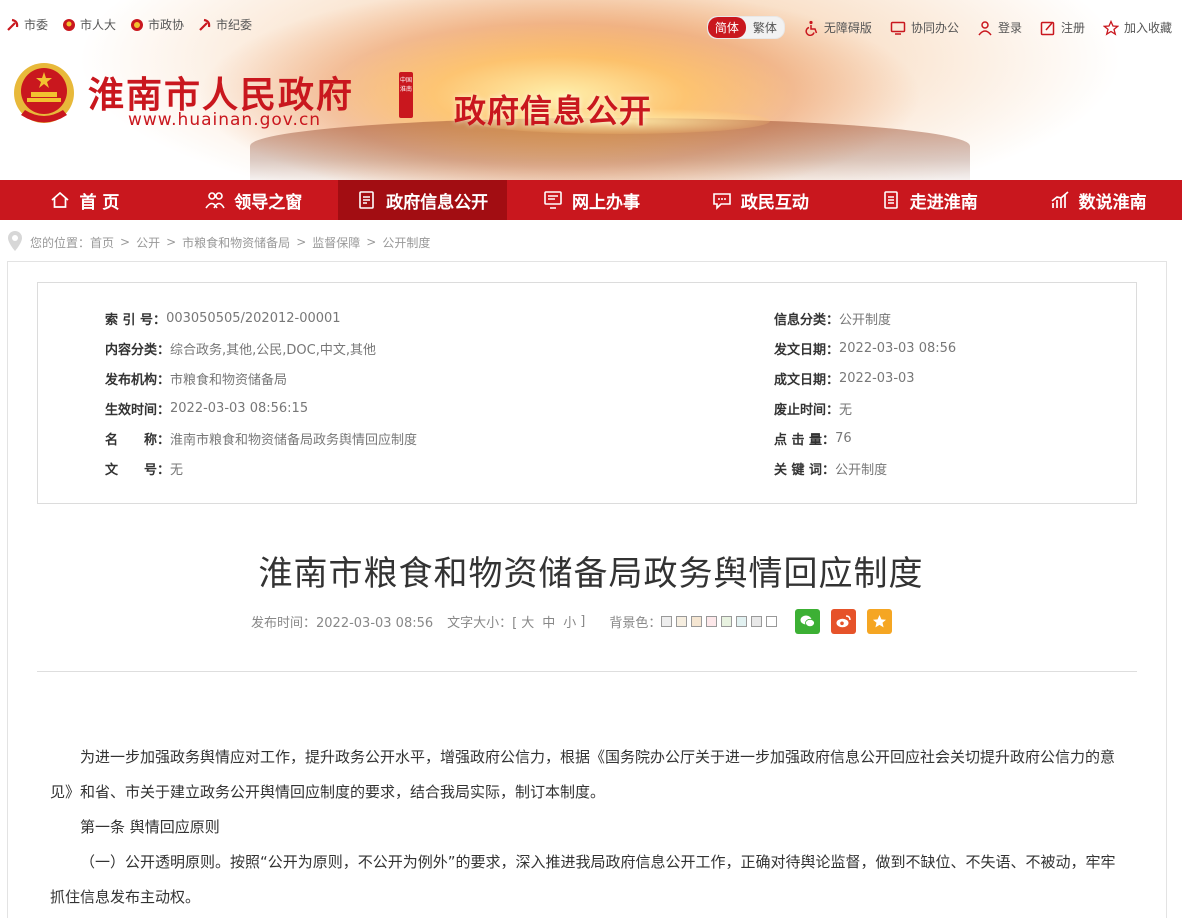 The height and width of the screenshot is (918, 1182). Describe the element at coordinates (807, 410) in the screenshot. I see `meta-key: 废止时间：` at that location.